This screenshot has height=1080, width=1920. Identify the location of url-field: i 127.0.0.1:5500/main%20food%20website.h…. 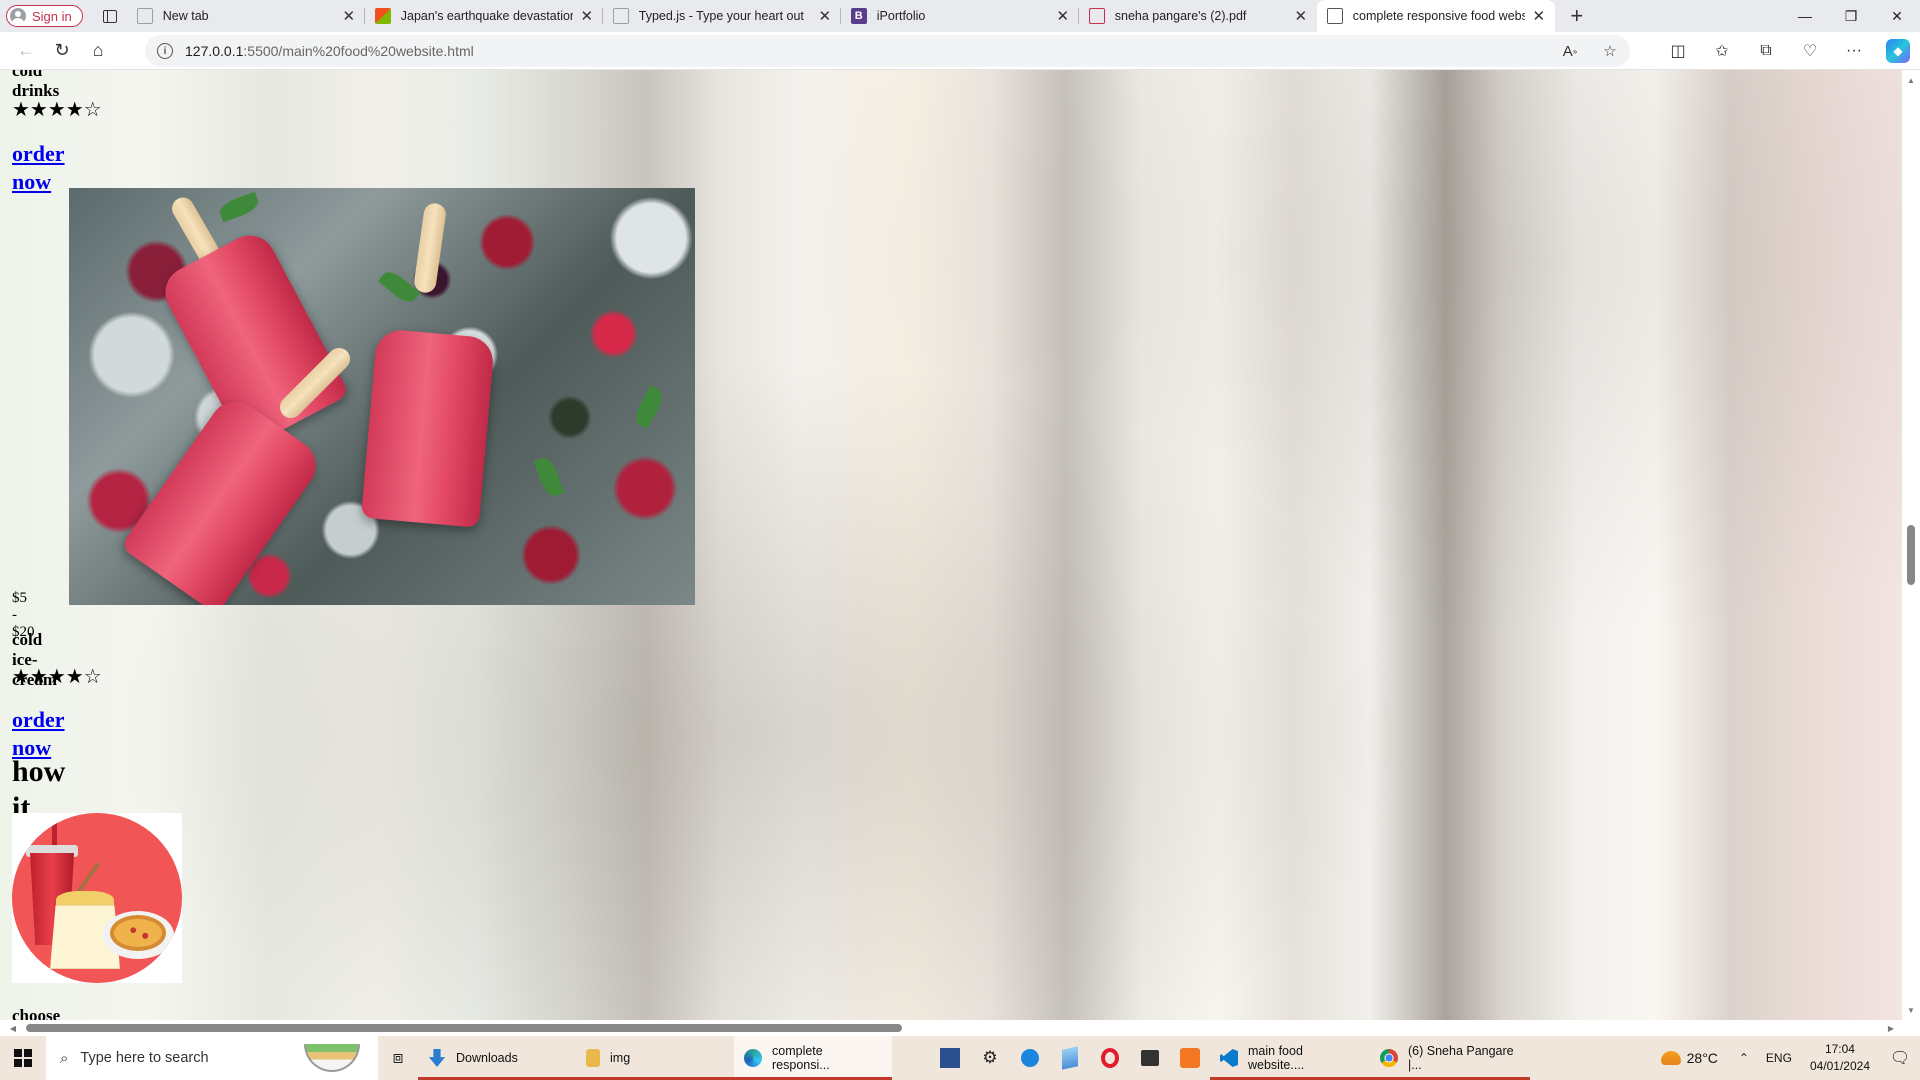
(887, 51).